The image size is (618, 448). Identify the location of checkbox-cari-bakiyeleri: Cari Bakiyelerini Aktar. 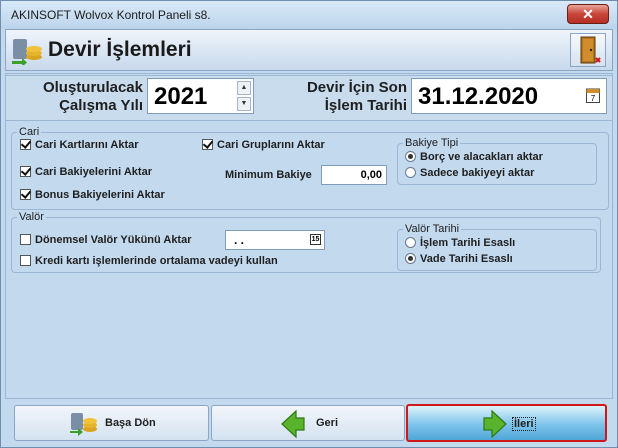
(86, 172).